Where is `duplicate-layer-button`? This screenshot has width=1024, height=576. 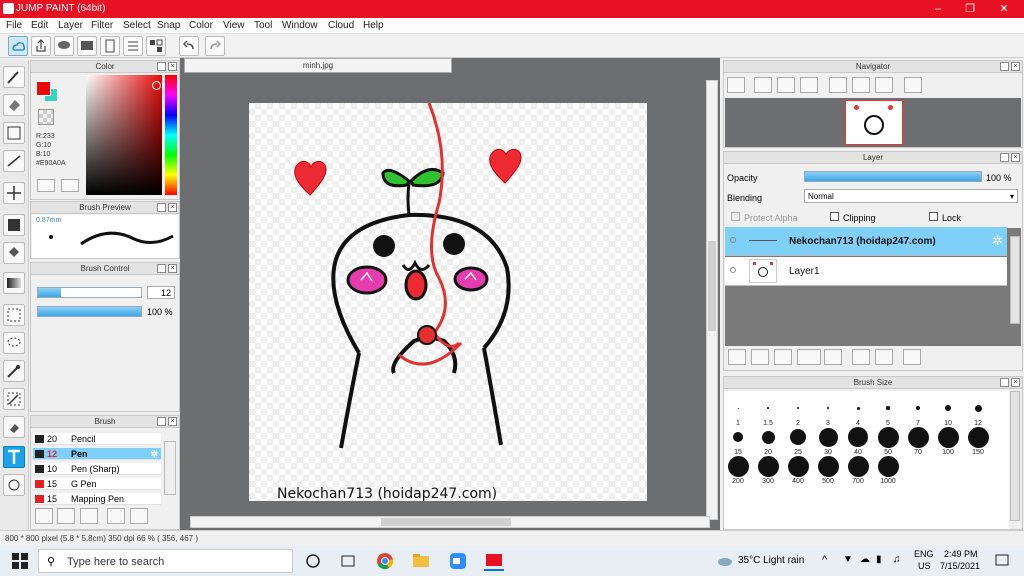 duplicate-layer-button is located at coordinates (861, 357).